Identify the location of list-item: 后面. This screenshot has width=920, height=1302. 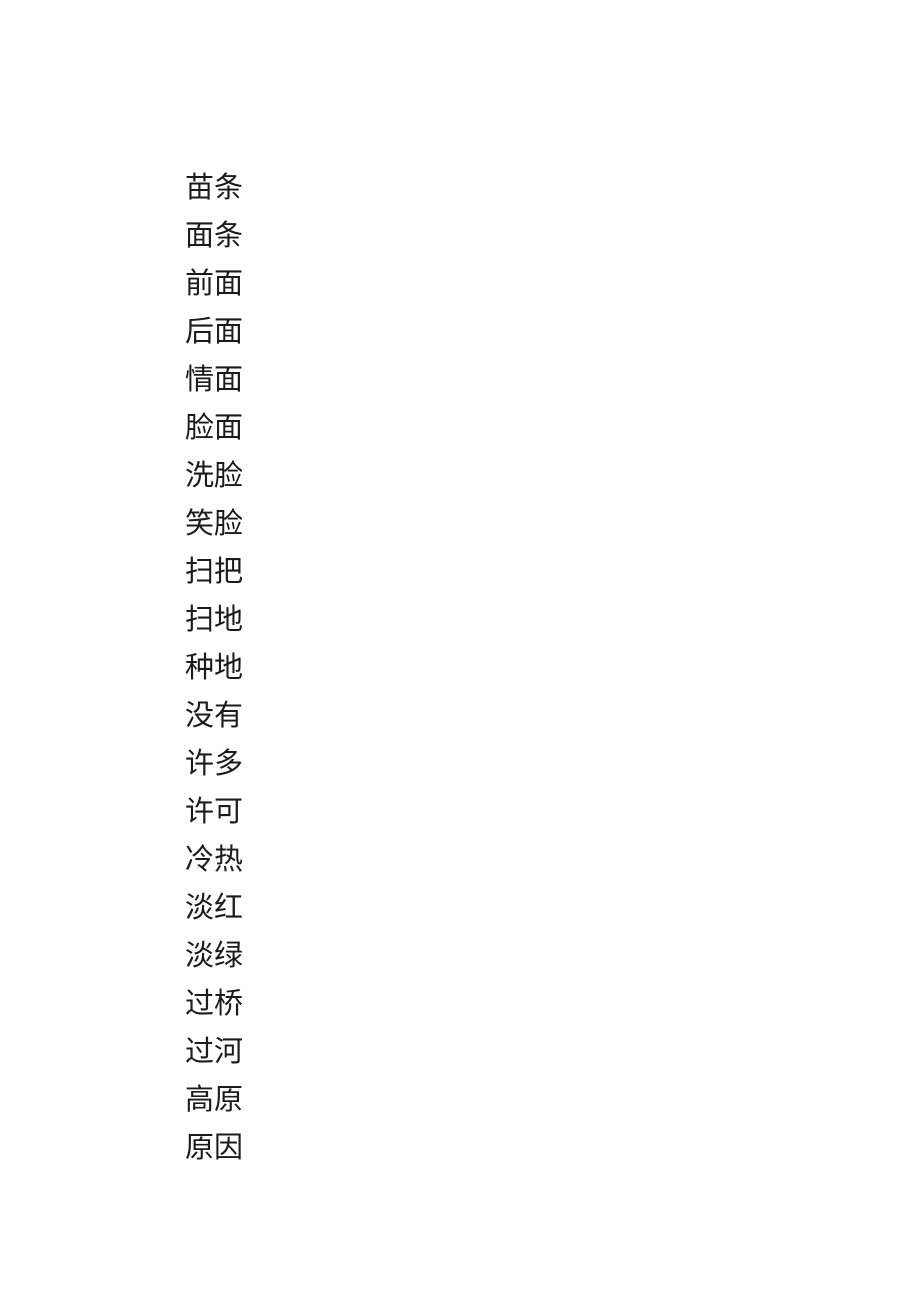
(214, 331).